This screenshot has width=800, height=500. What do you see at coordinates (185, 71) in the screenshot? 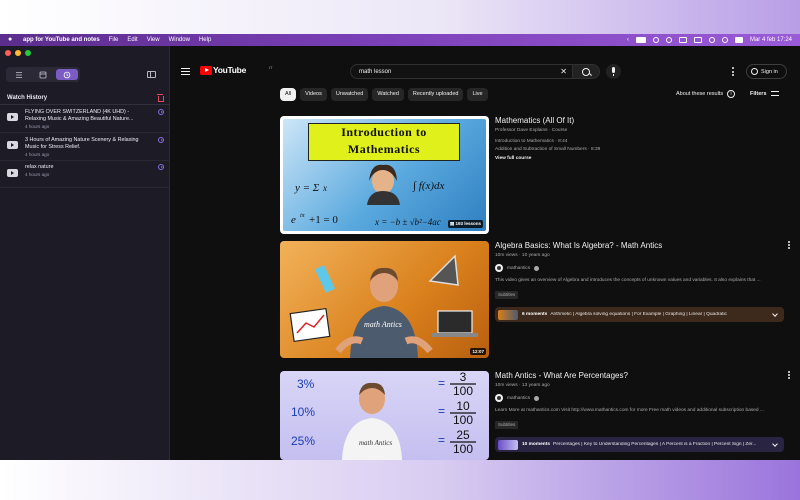
I see `hamburger-menu-icon` at bounding box center [185, 71].